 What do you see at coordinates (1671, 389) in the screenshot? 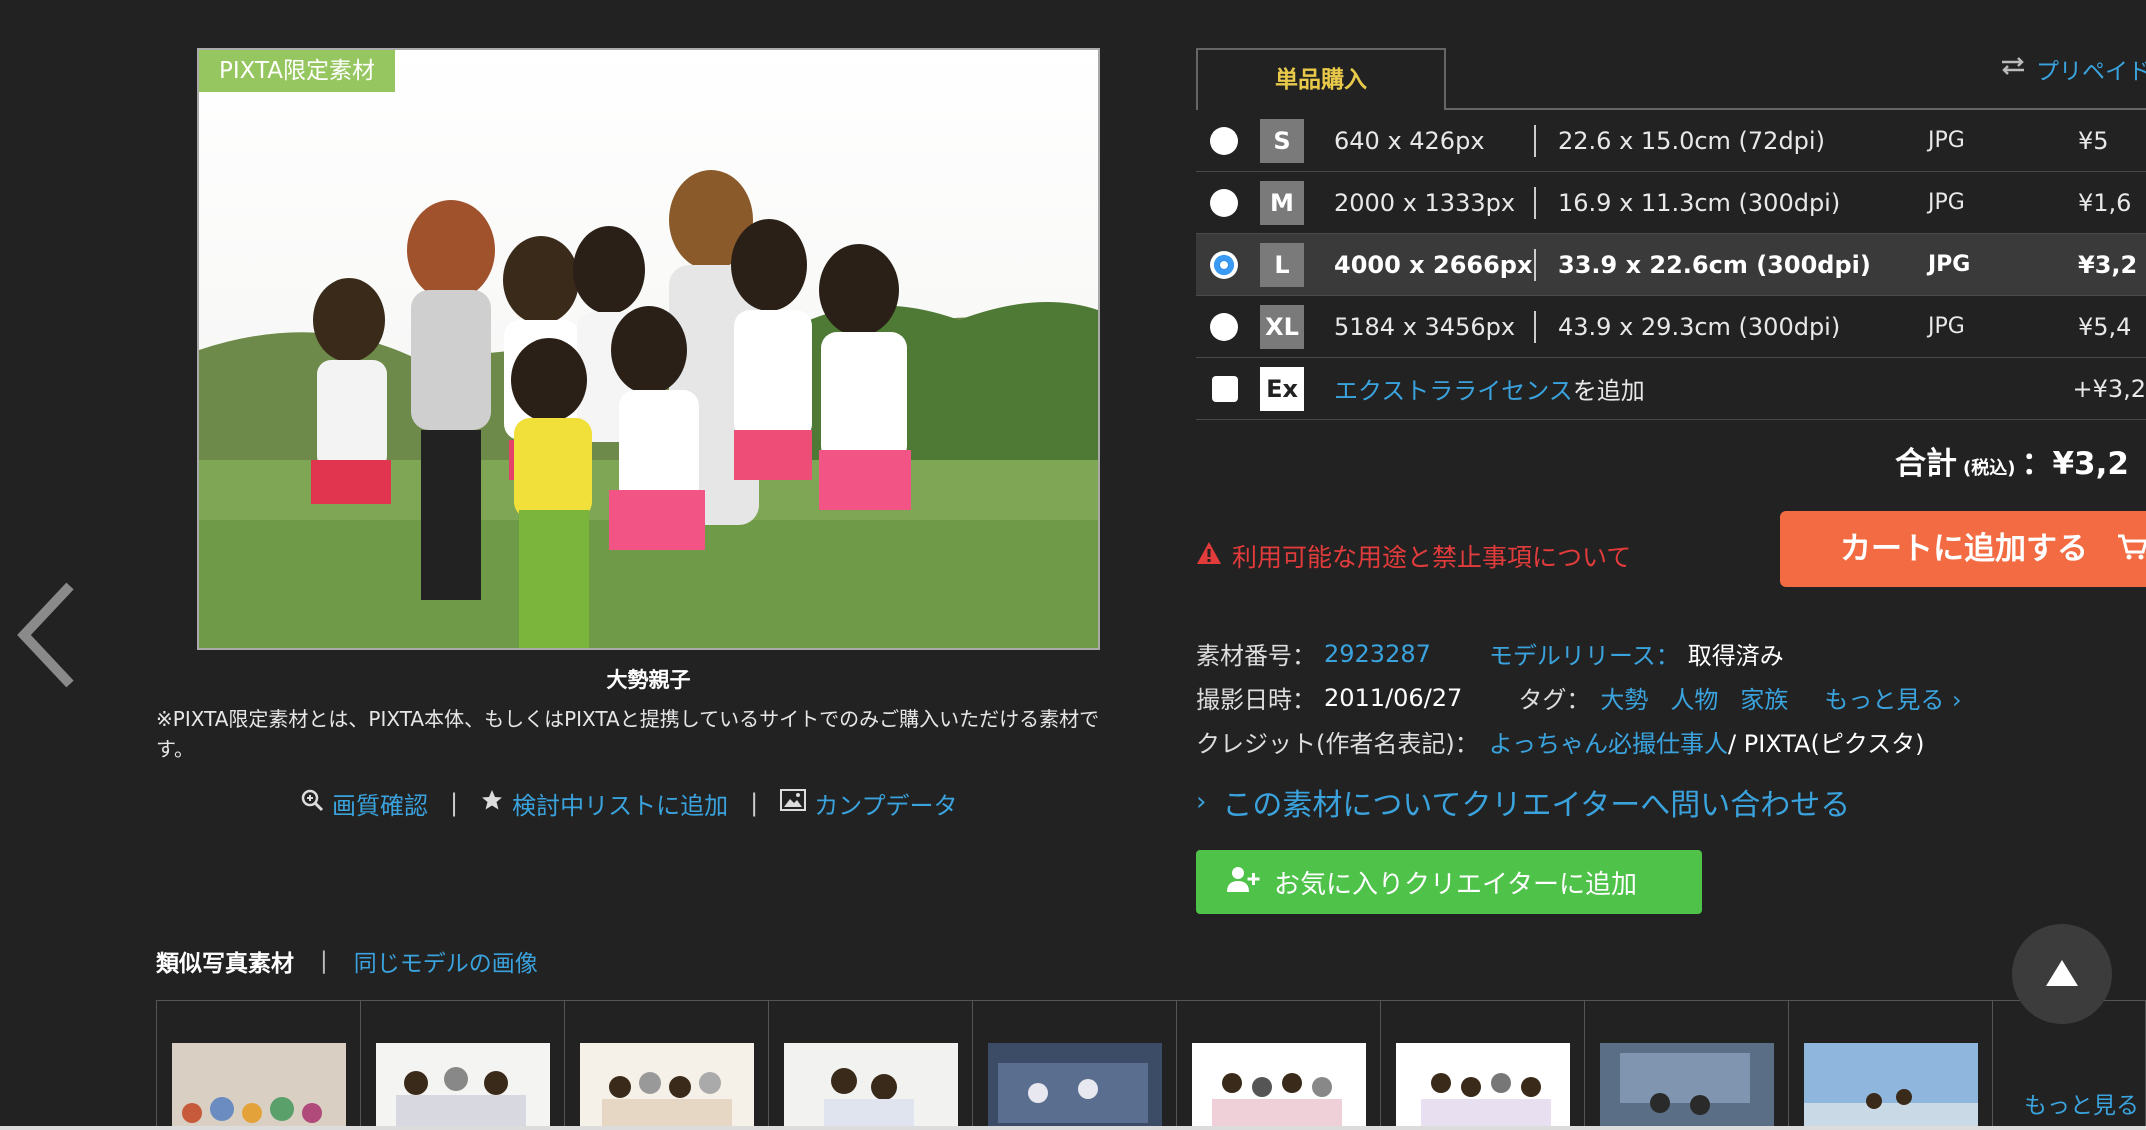
I see `extra-license-option: Ex エクストラライセンスを追加 +¥3,2` at bounding box center [1671, 389].